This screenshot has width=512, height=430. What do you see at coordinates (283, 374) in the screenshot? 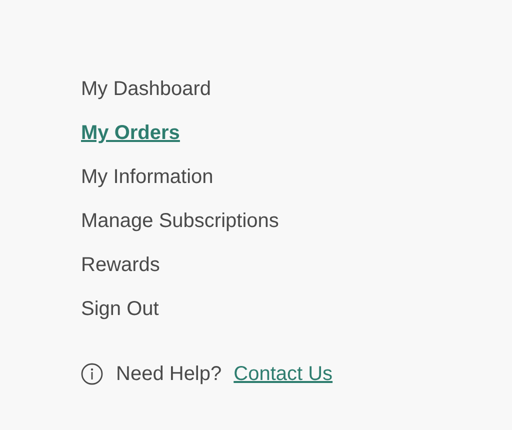
I see `contact-link: Contact Us` at bounding box center [283, 374].